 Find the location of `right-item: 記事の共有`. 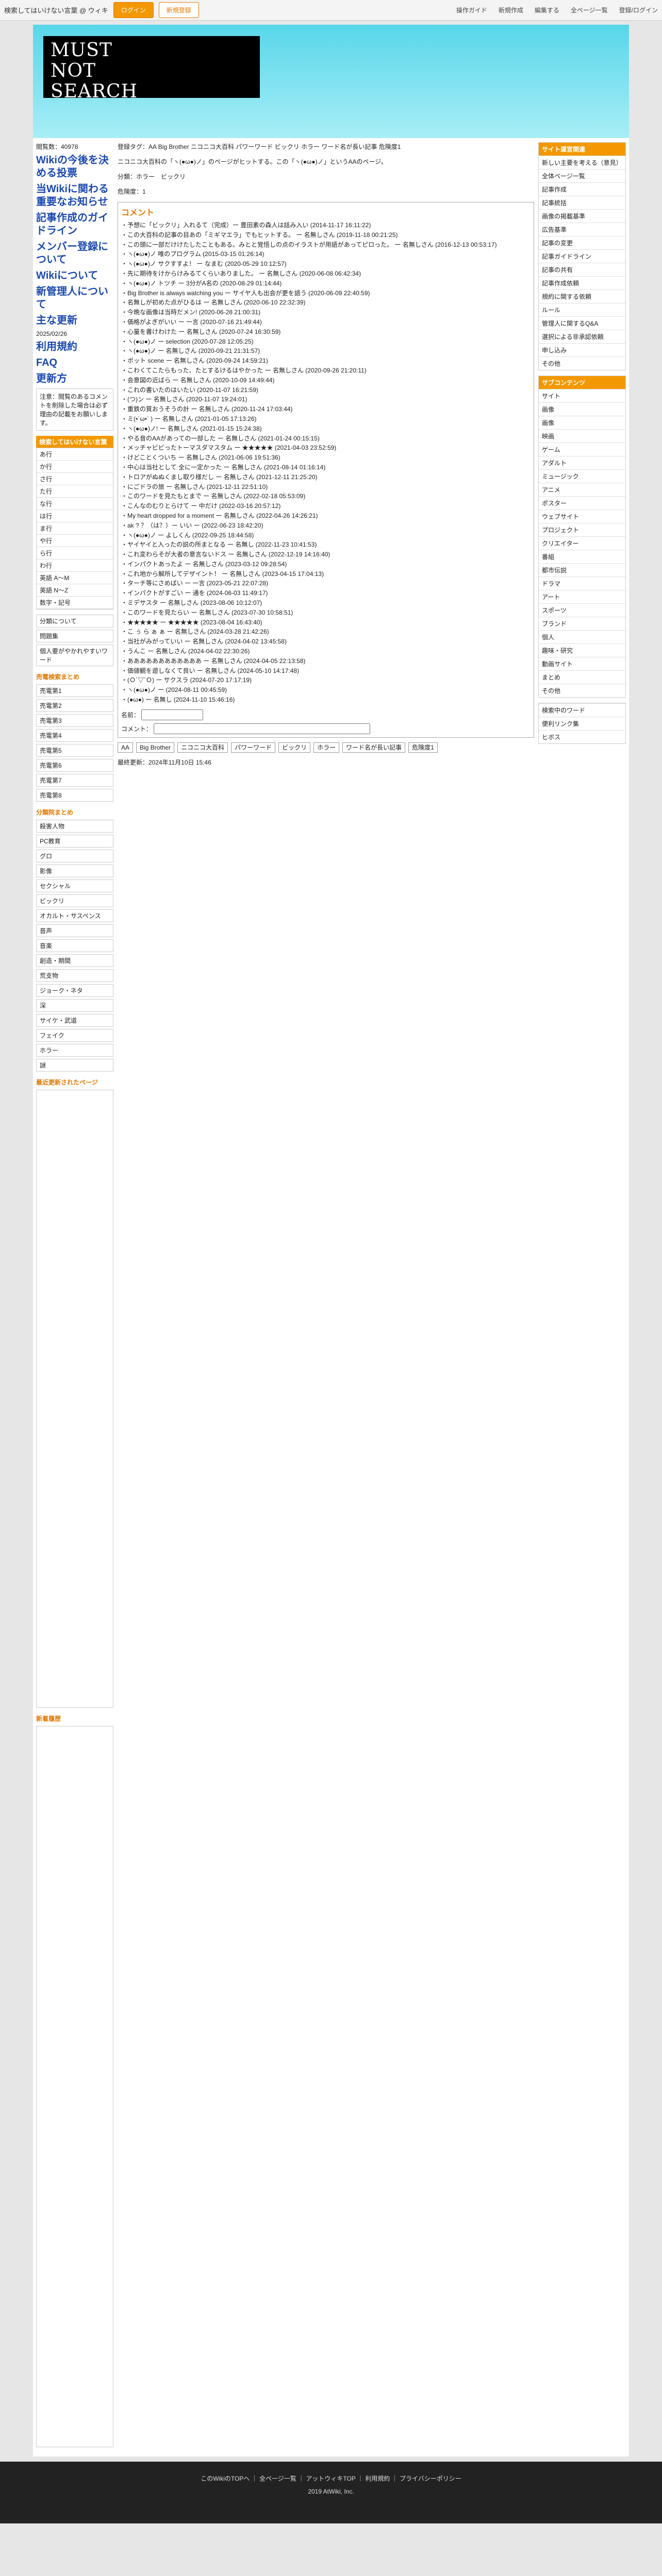

right-item: 記事の共有 is located at coordinates (582, 269).